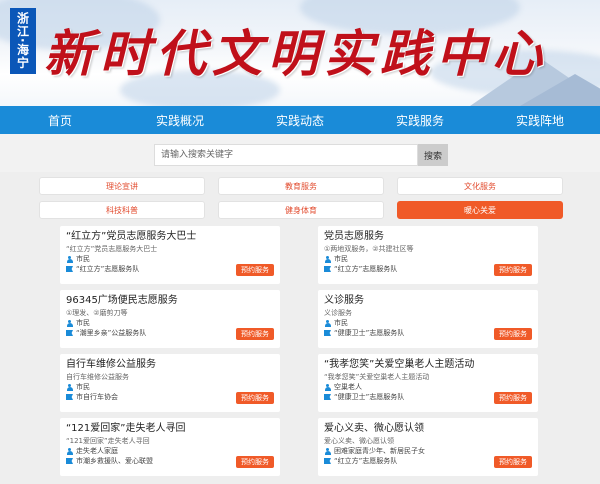 Image resolution: width=600 pixels, height=484 pixels. Describe the element at coordinates (301, 186) in the screenshot. I see `category-education: 教育服务` at that location.